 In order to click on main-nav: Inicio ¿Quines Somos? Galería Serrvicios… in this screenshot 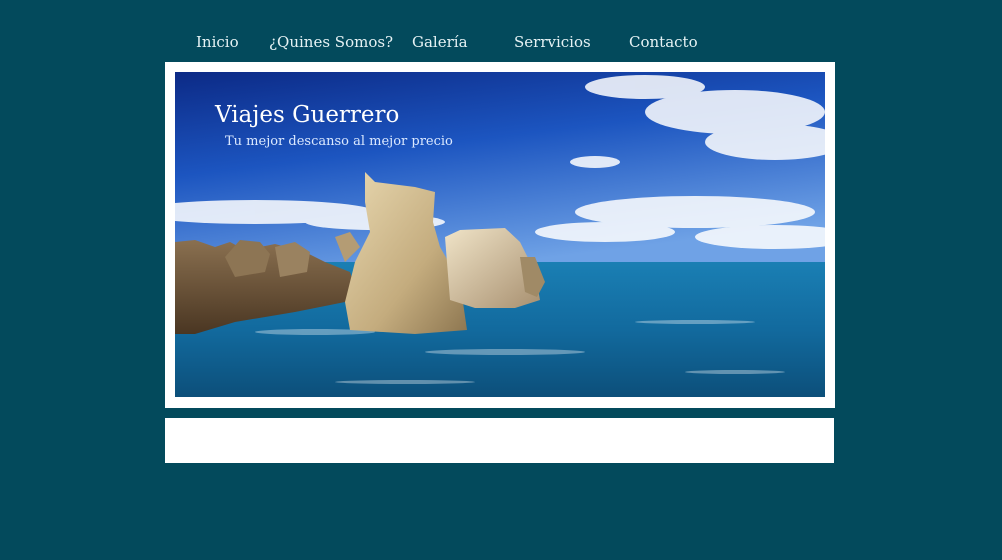, I will do `click(501, 45)`.